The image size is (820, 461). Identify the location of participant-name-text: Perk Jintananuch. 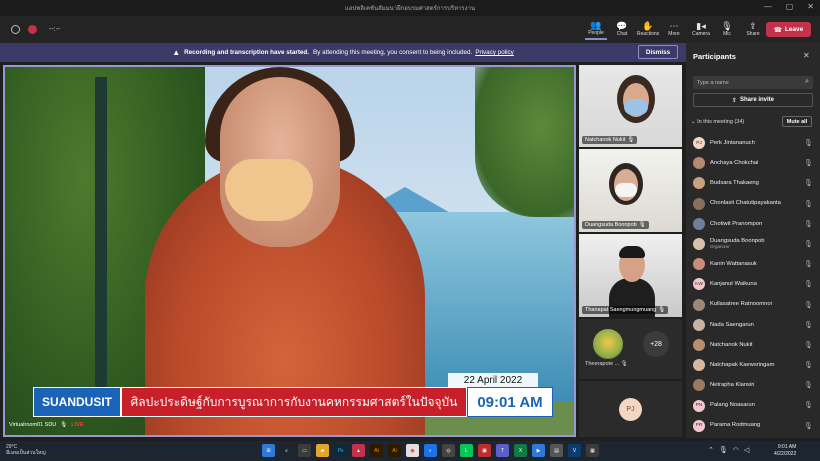
(732, 142).